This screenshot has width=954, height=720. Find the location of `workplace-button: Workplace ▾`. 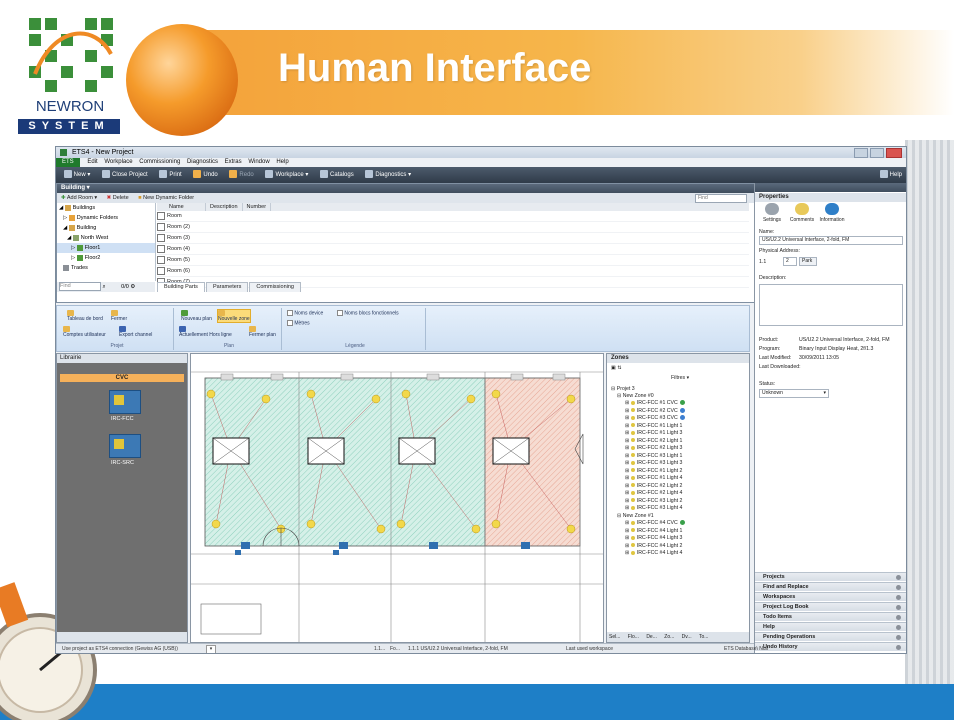

workplace-button: Workplace ▾ is located at coordinates (286, 175).